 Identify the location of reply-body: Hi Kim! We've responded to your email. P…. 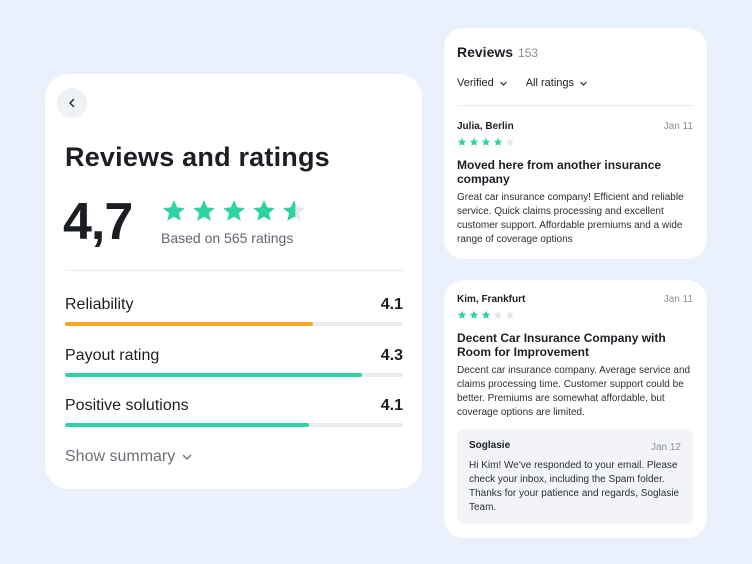
(574, 486).